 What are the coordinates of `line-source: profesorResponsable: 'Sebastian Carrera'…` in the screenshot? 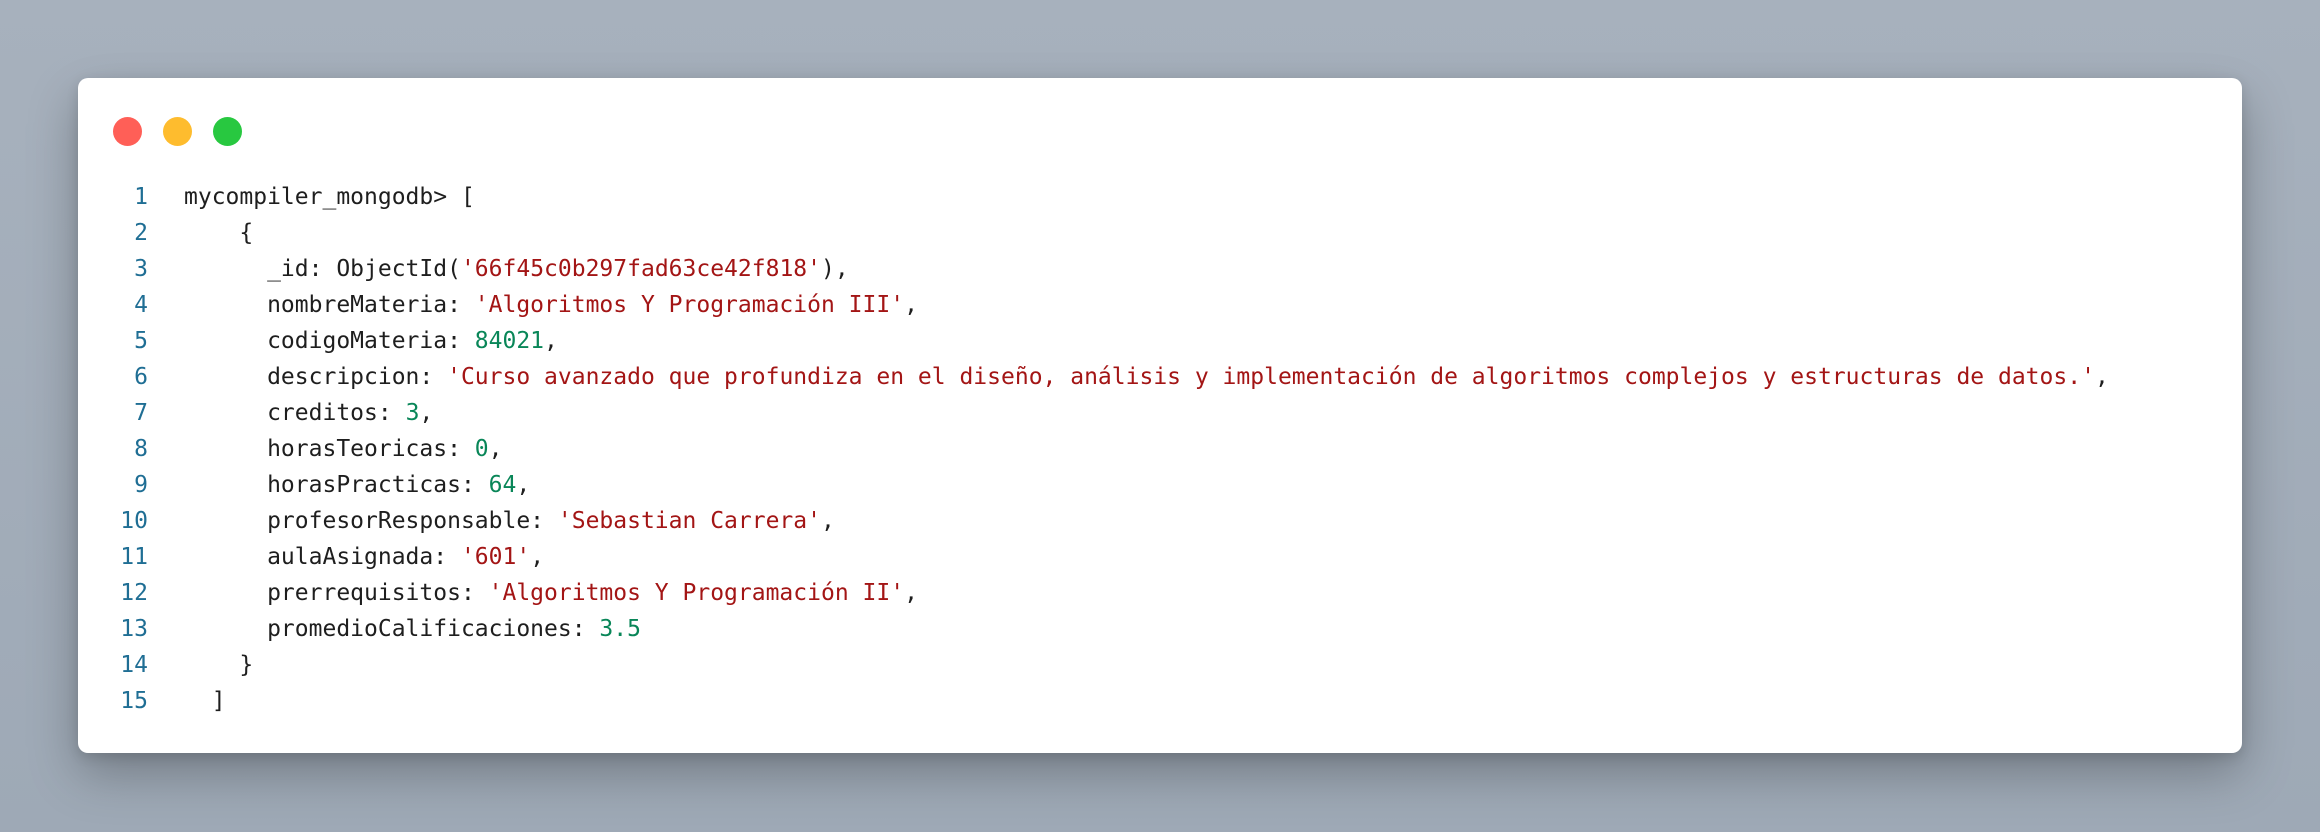 It's located at (491, 521).